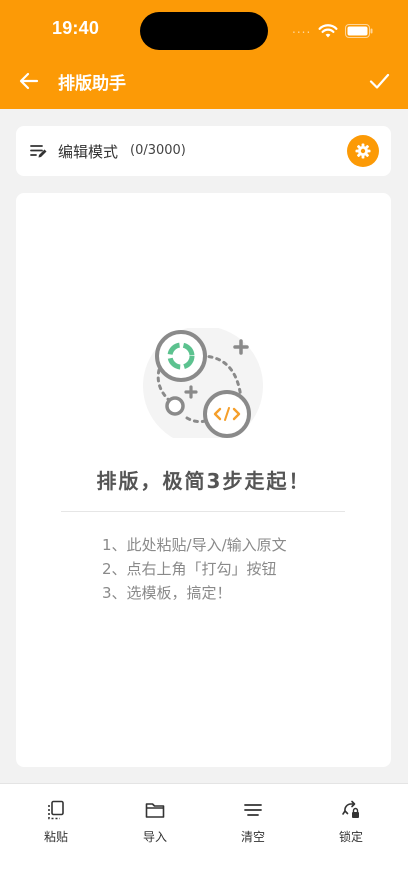 The height and width of the screenshot is (883, 408). I want to click on wifi-icon, so click(328, 31).